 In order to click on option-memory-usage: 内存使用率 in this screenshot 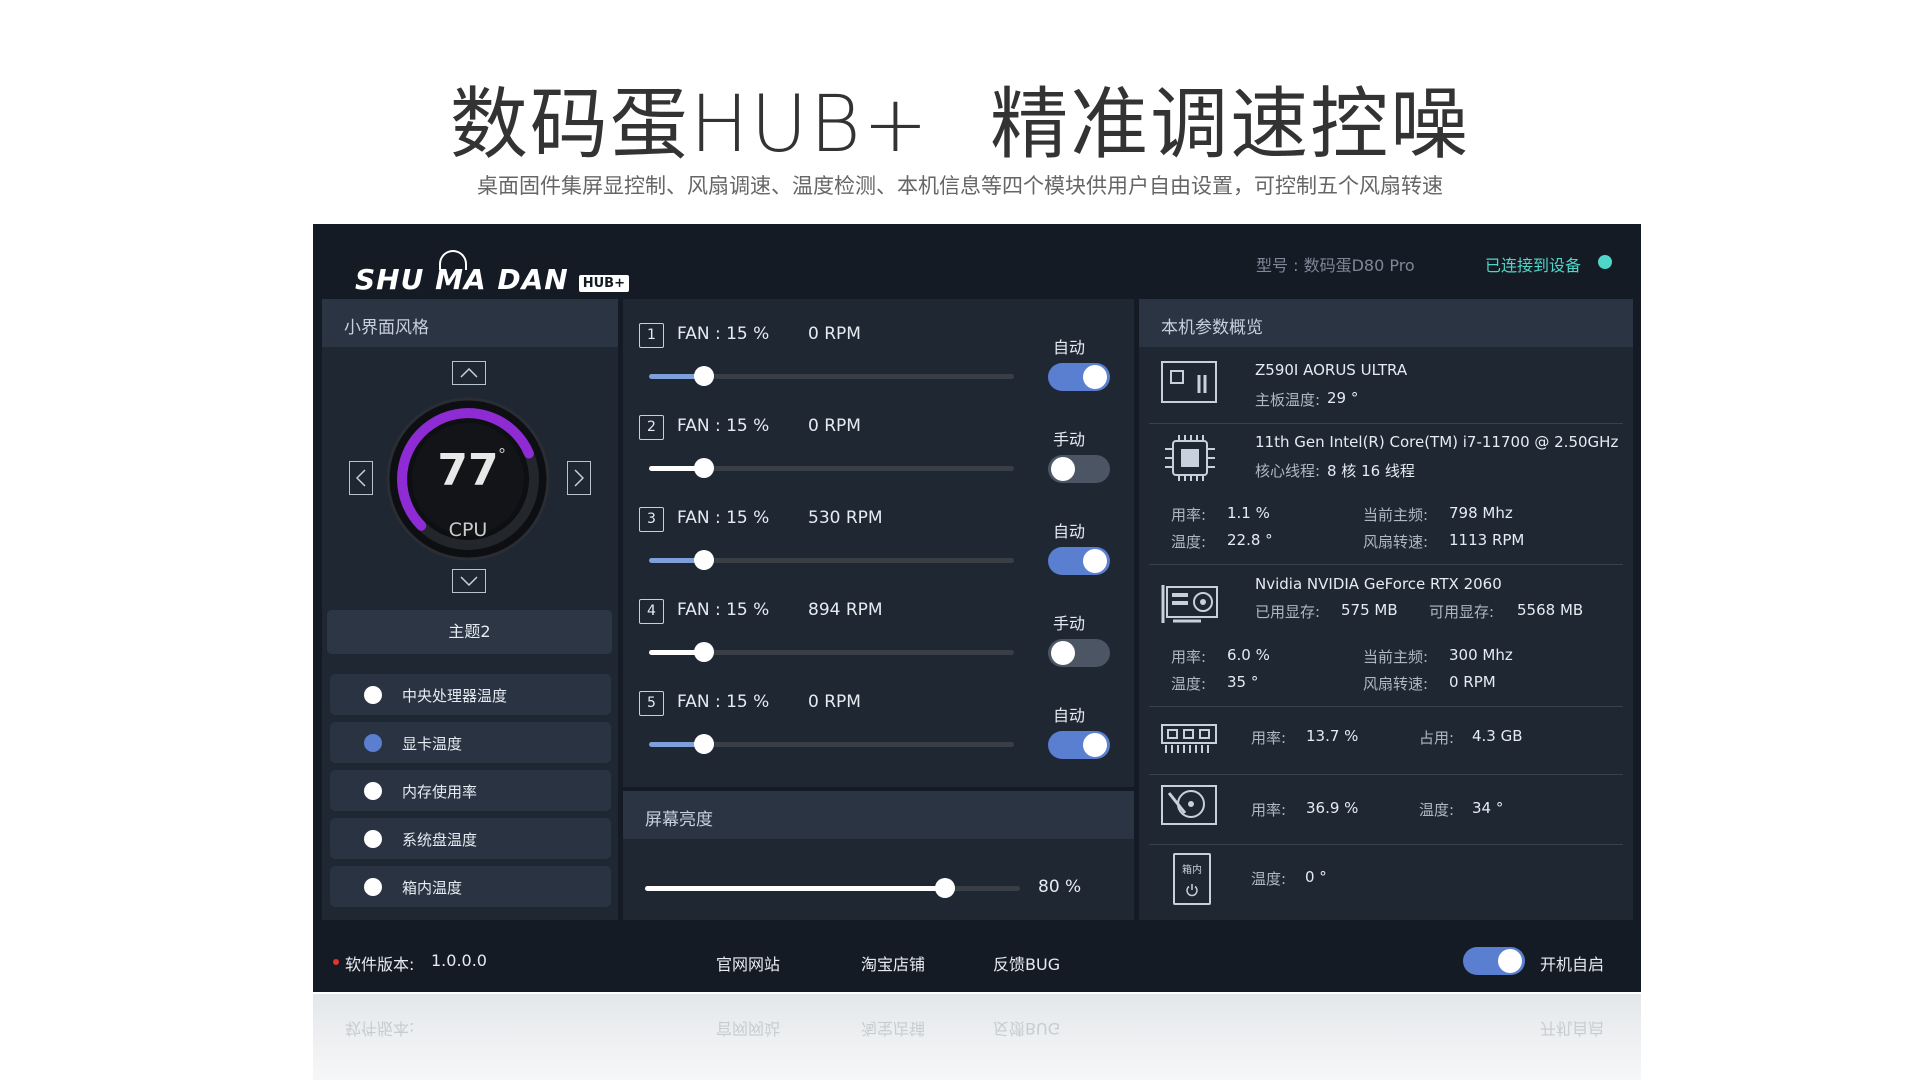, I will do `click(470, 790)`.